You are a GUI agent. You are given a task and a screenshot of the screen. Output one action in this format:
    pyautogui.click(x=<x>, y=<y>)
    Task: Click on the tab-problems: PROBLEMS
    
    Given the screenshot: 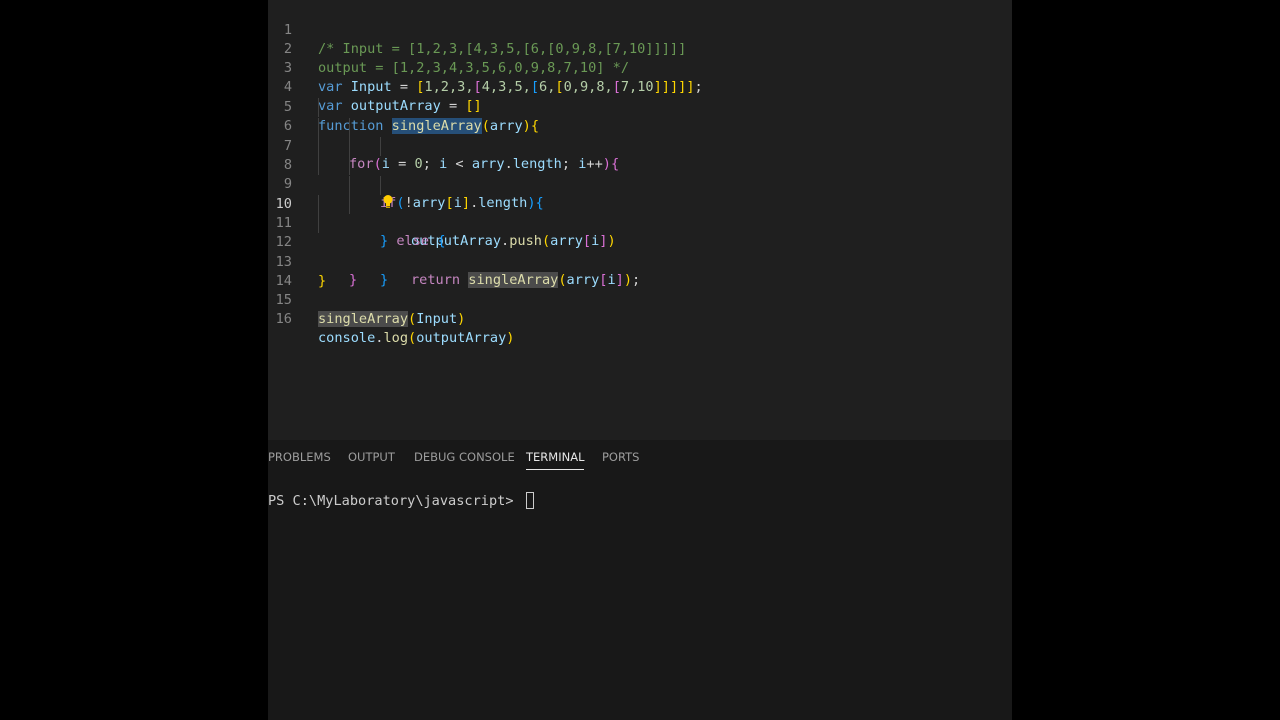 What is the action you would take?
    pyautogui.click(x=299, y=457)
    